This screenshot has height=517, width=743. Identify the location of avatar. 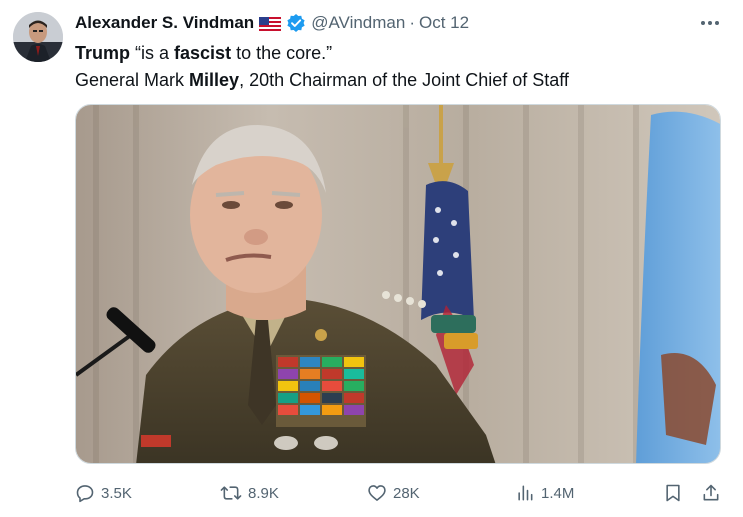
(38, 37).